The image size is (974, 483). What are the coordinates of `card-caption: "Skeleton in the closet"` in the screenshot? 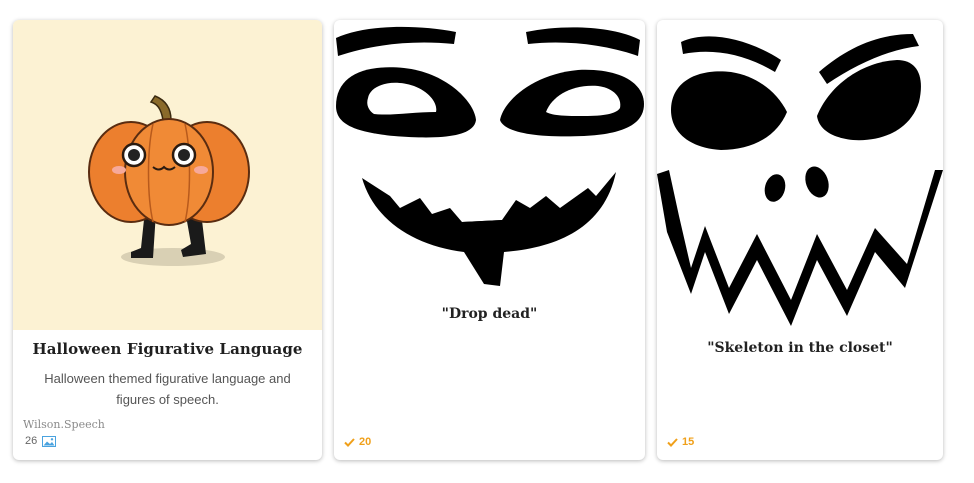 It's located at (800, 348).